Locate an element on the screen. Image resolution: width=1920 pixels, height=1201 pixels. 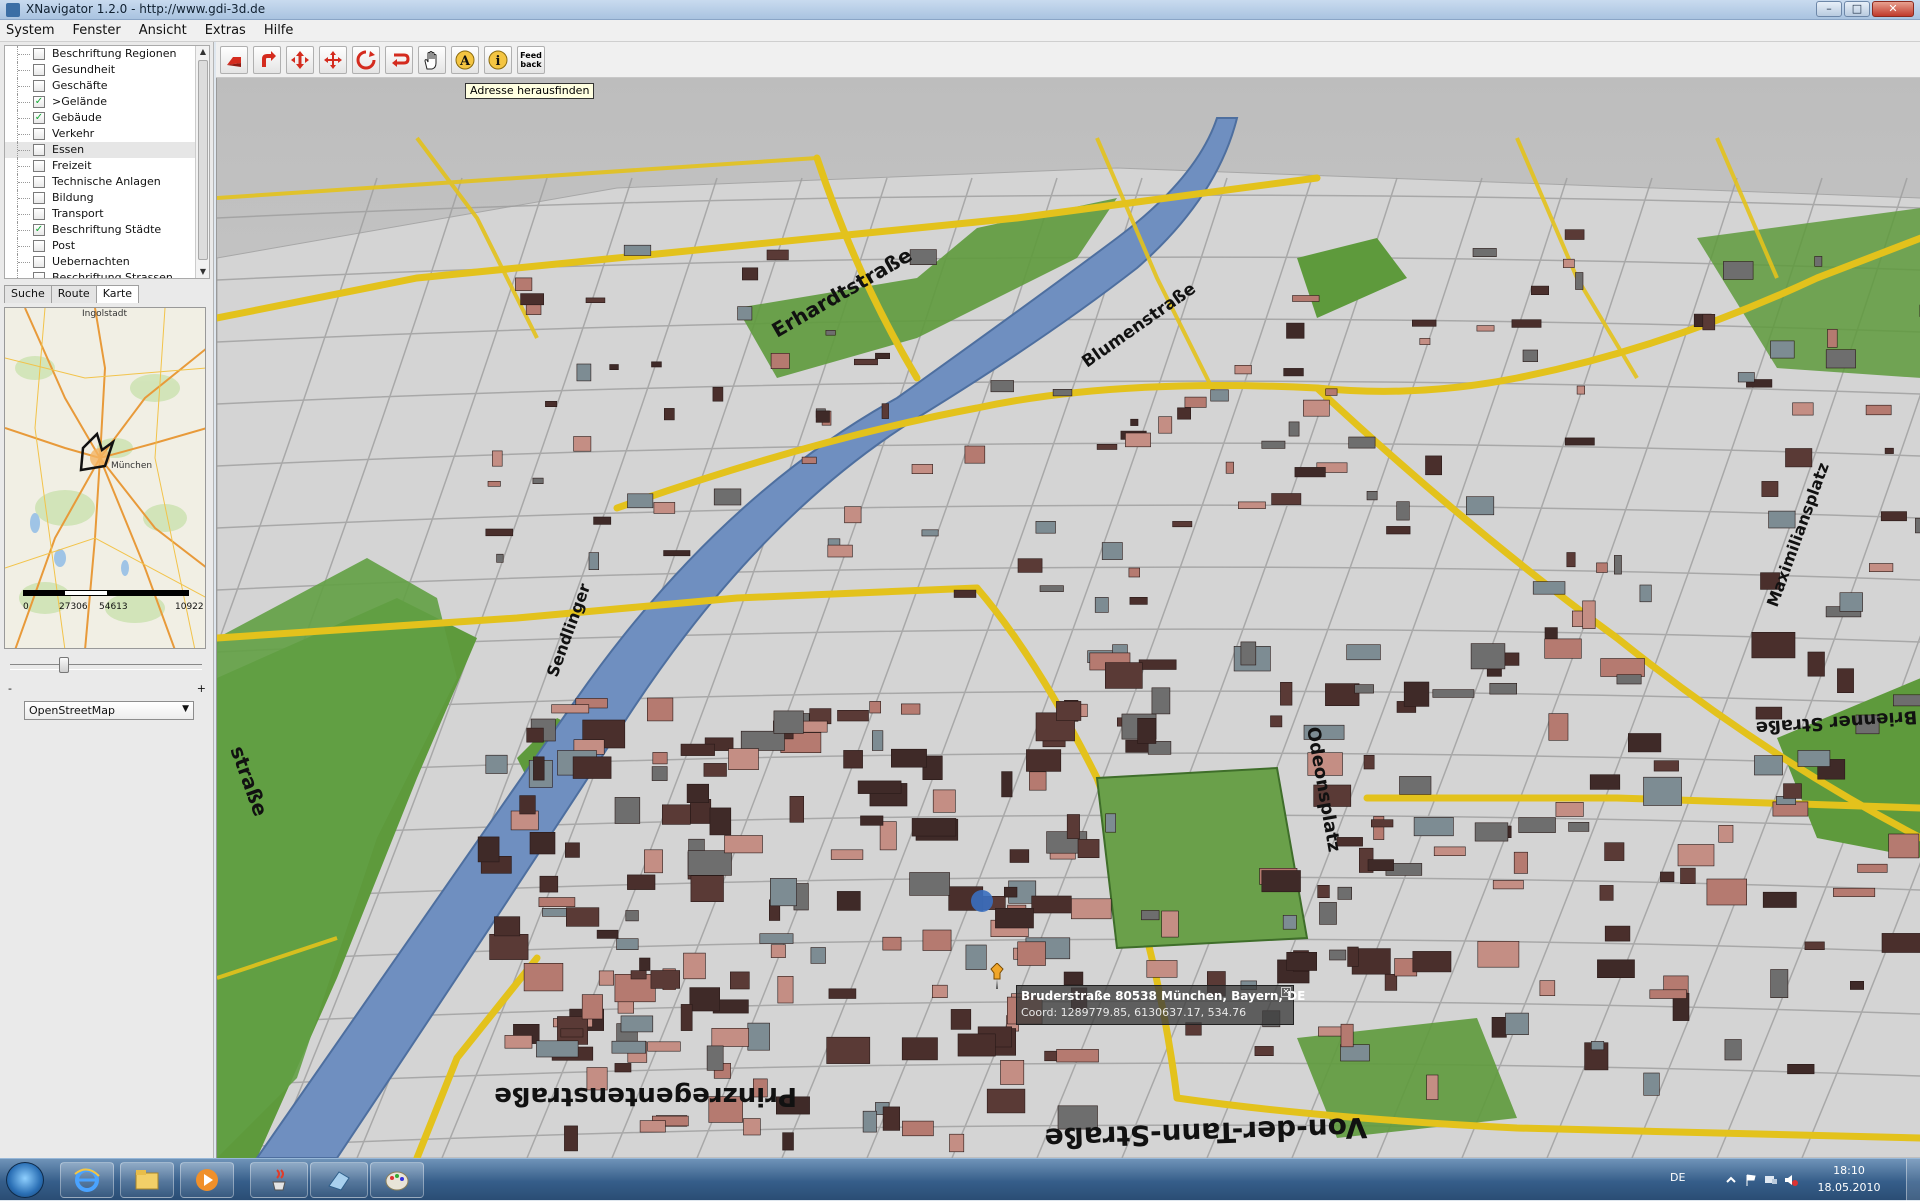
taskbar-java is located at coordinates (279, 1180).